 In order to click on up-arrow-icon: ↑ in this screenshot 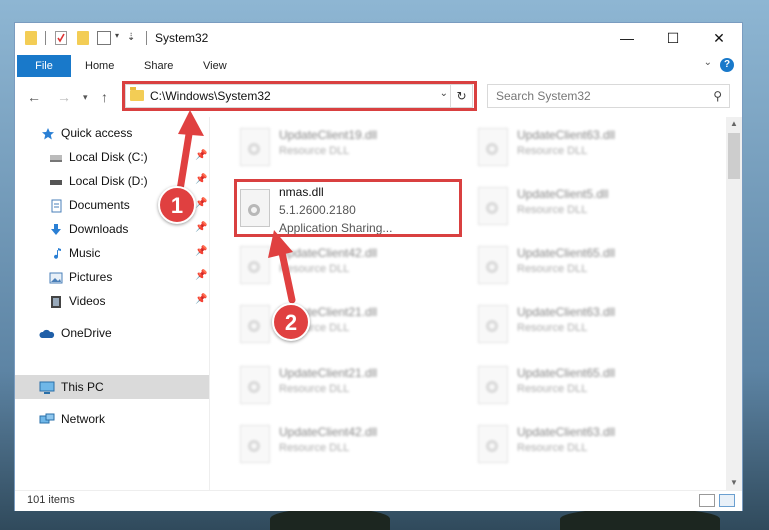, I will do `click(104, 97)`.